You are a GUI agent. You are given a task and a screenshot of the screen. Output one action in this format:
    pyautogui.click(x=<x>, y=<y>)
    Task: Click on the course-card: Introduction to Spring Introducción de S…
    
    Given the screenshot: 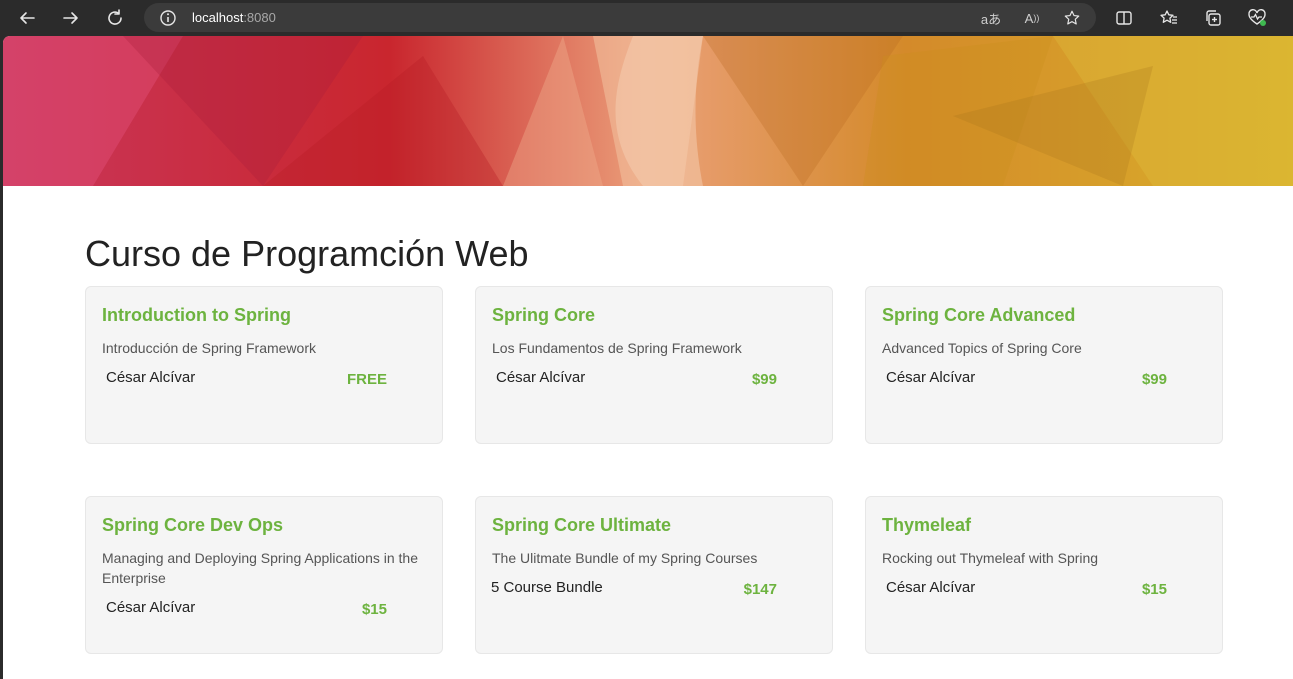 What is the action you would take?
    pyautogui.click(x=264, y=365)
    